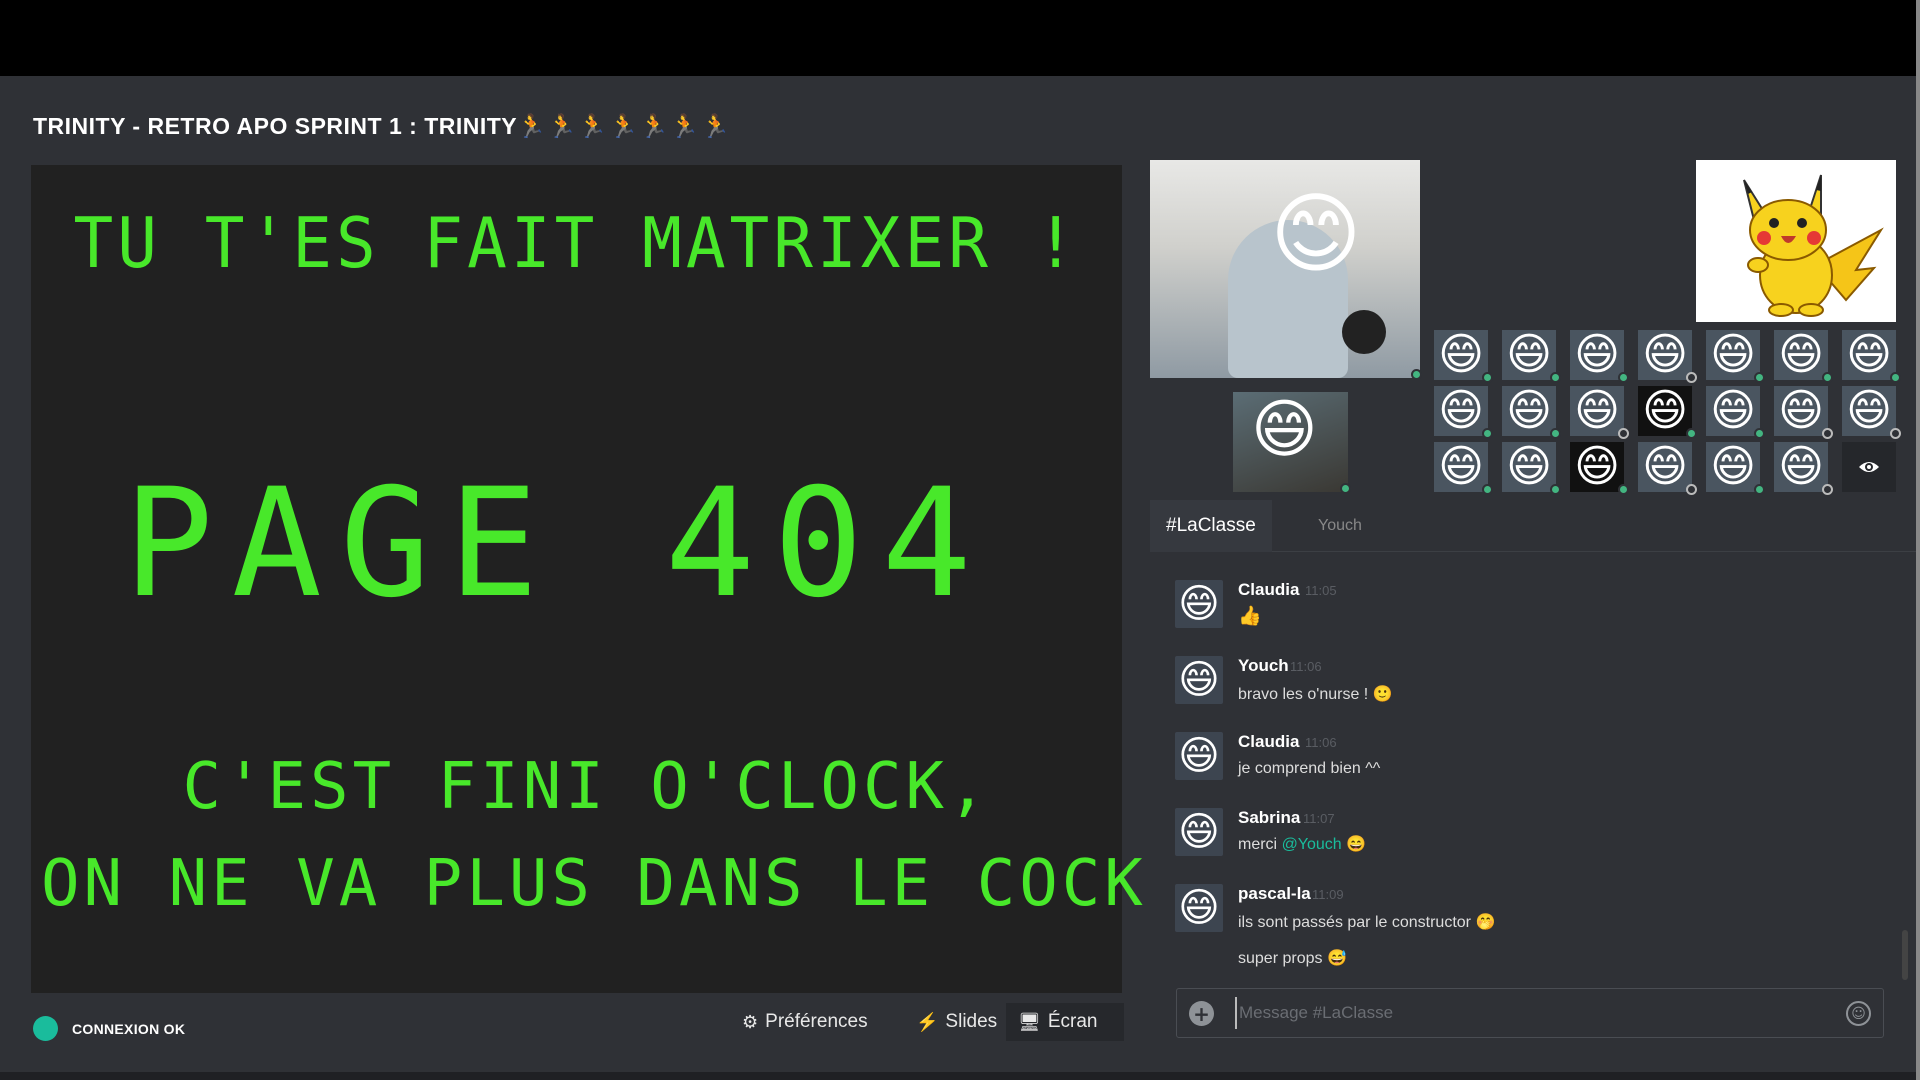 This screenshot has height=1080, width=1920. What do you see at coordinates (1065, 1022) in the screenshot?
I see `screen-share-button: 🖥 Écran` at bounding box center [1065, 1022].